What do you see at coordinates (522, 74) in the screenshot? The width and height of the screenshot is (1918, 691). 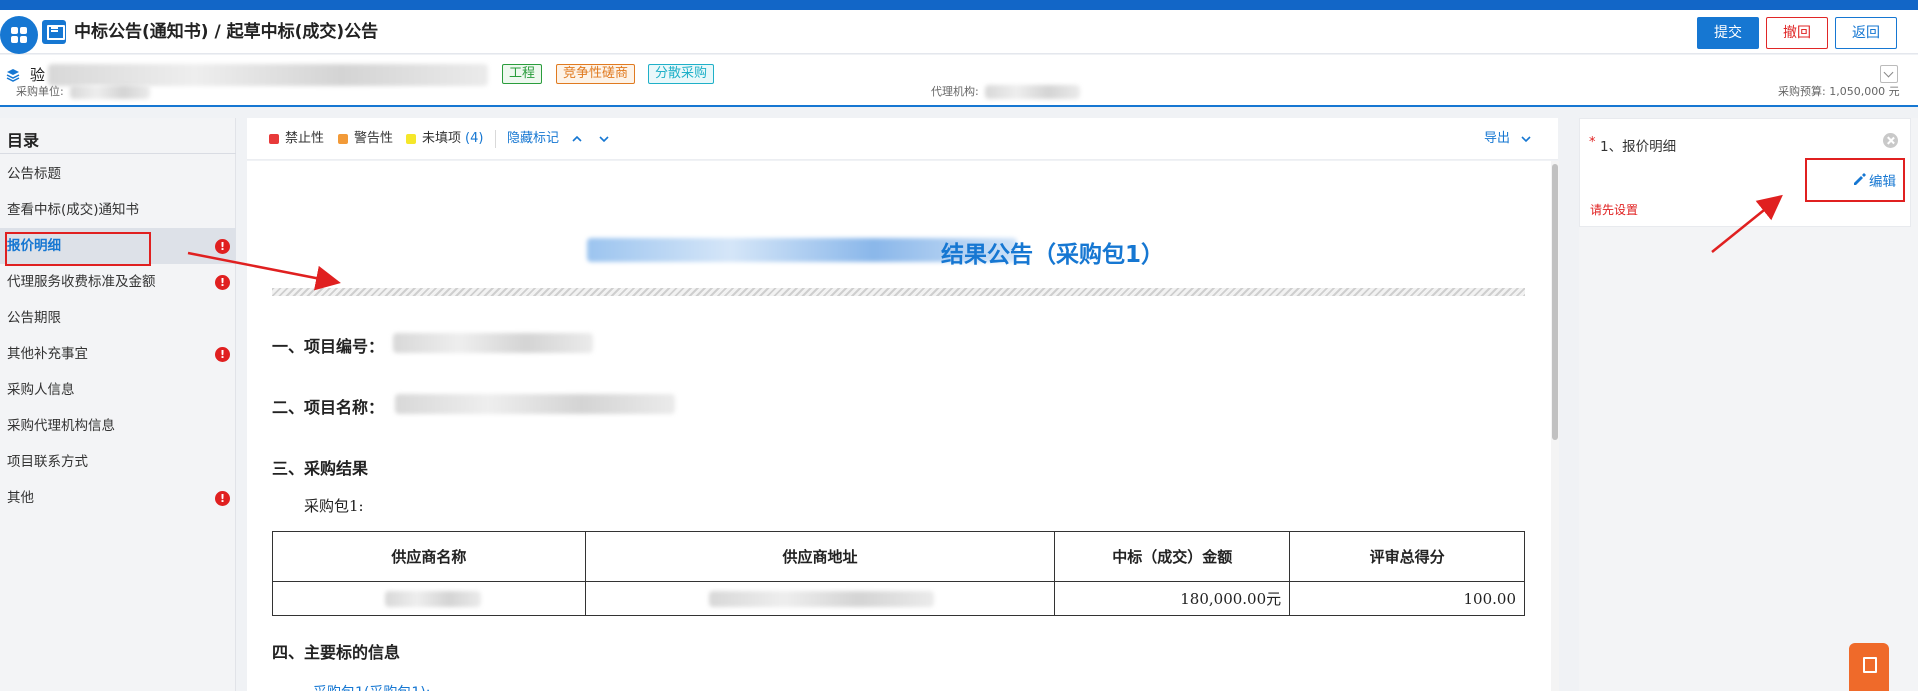 I see `tag-engineering: 工程` at bounding box center [522, 74].